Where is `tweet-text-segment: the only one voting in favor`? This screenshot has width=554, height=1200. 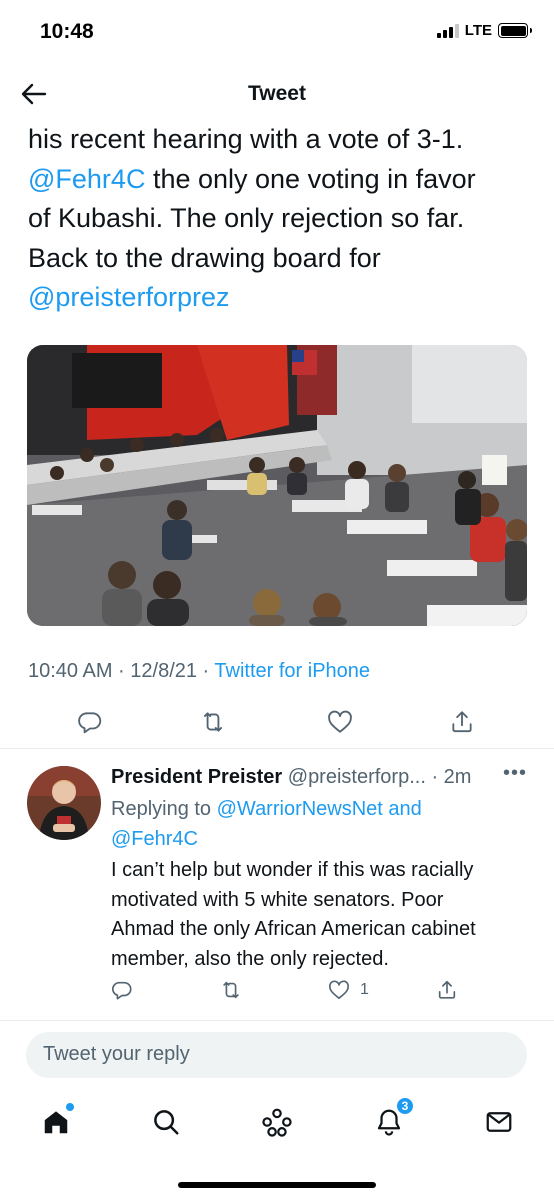 tweet-text-segment: the only one voting in favor is located at coordinates (310, 178).